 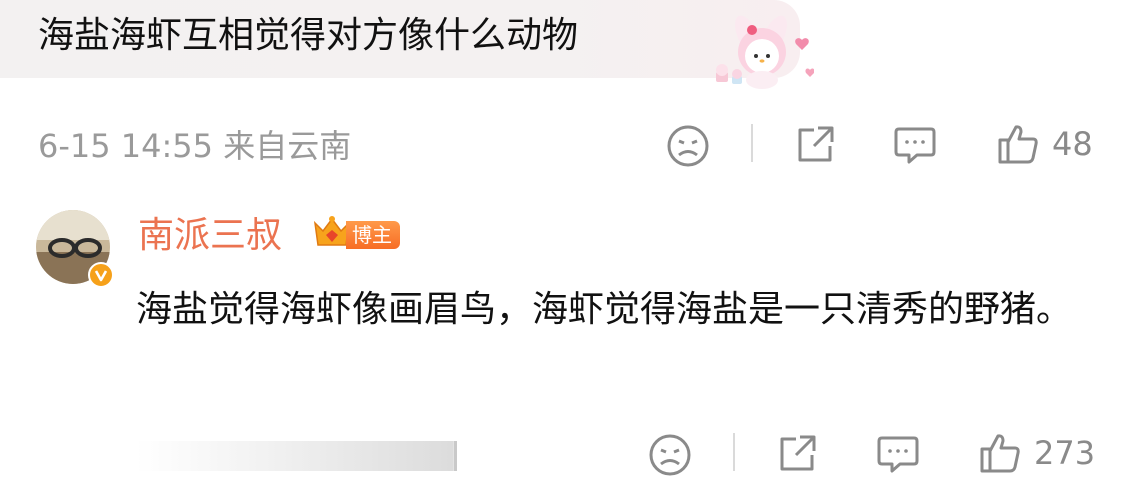 I want to click on like-button: 273, so click(x=1036, y=453).